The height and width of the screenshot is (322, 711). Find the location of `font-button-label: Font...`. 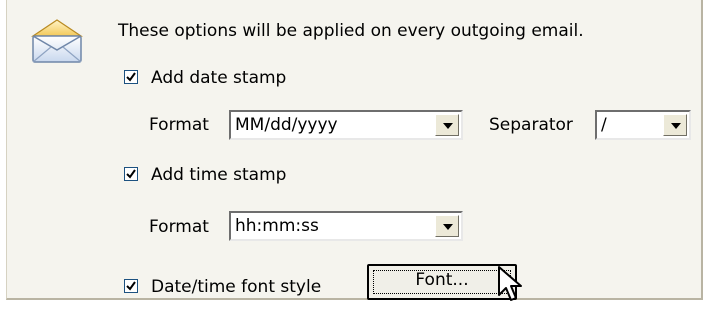

font-button-label: Font... is located at coordinates (442, 280).